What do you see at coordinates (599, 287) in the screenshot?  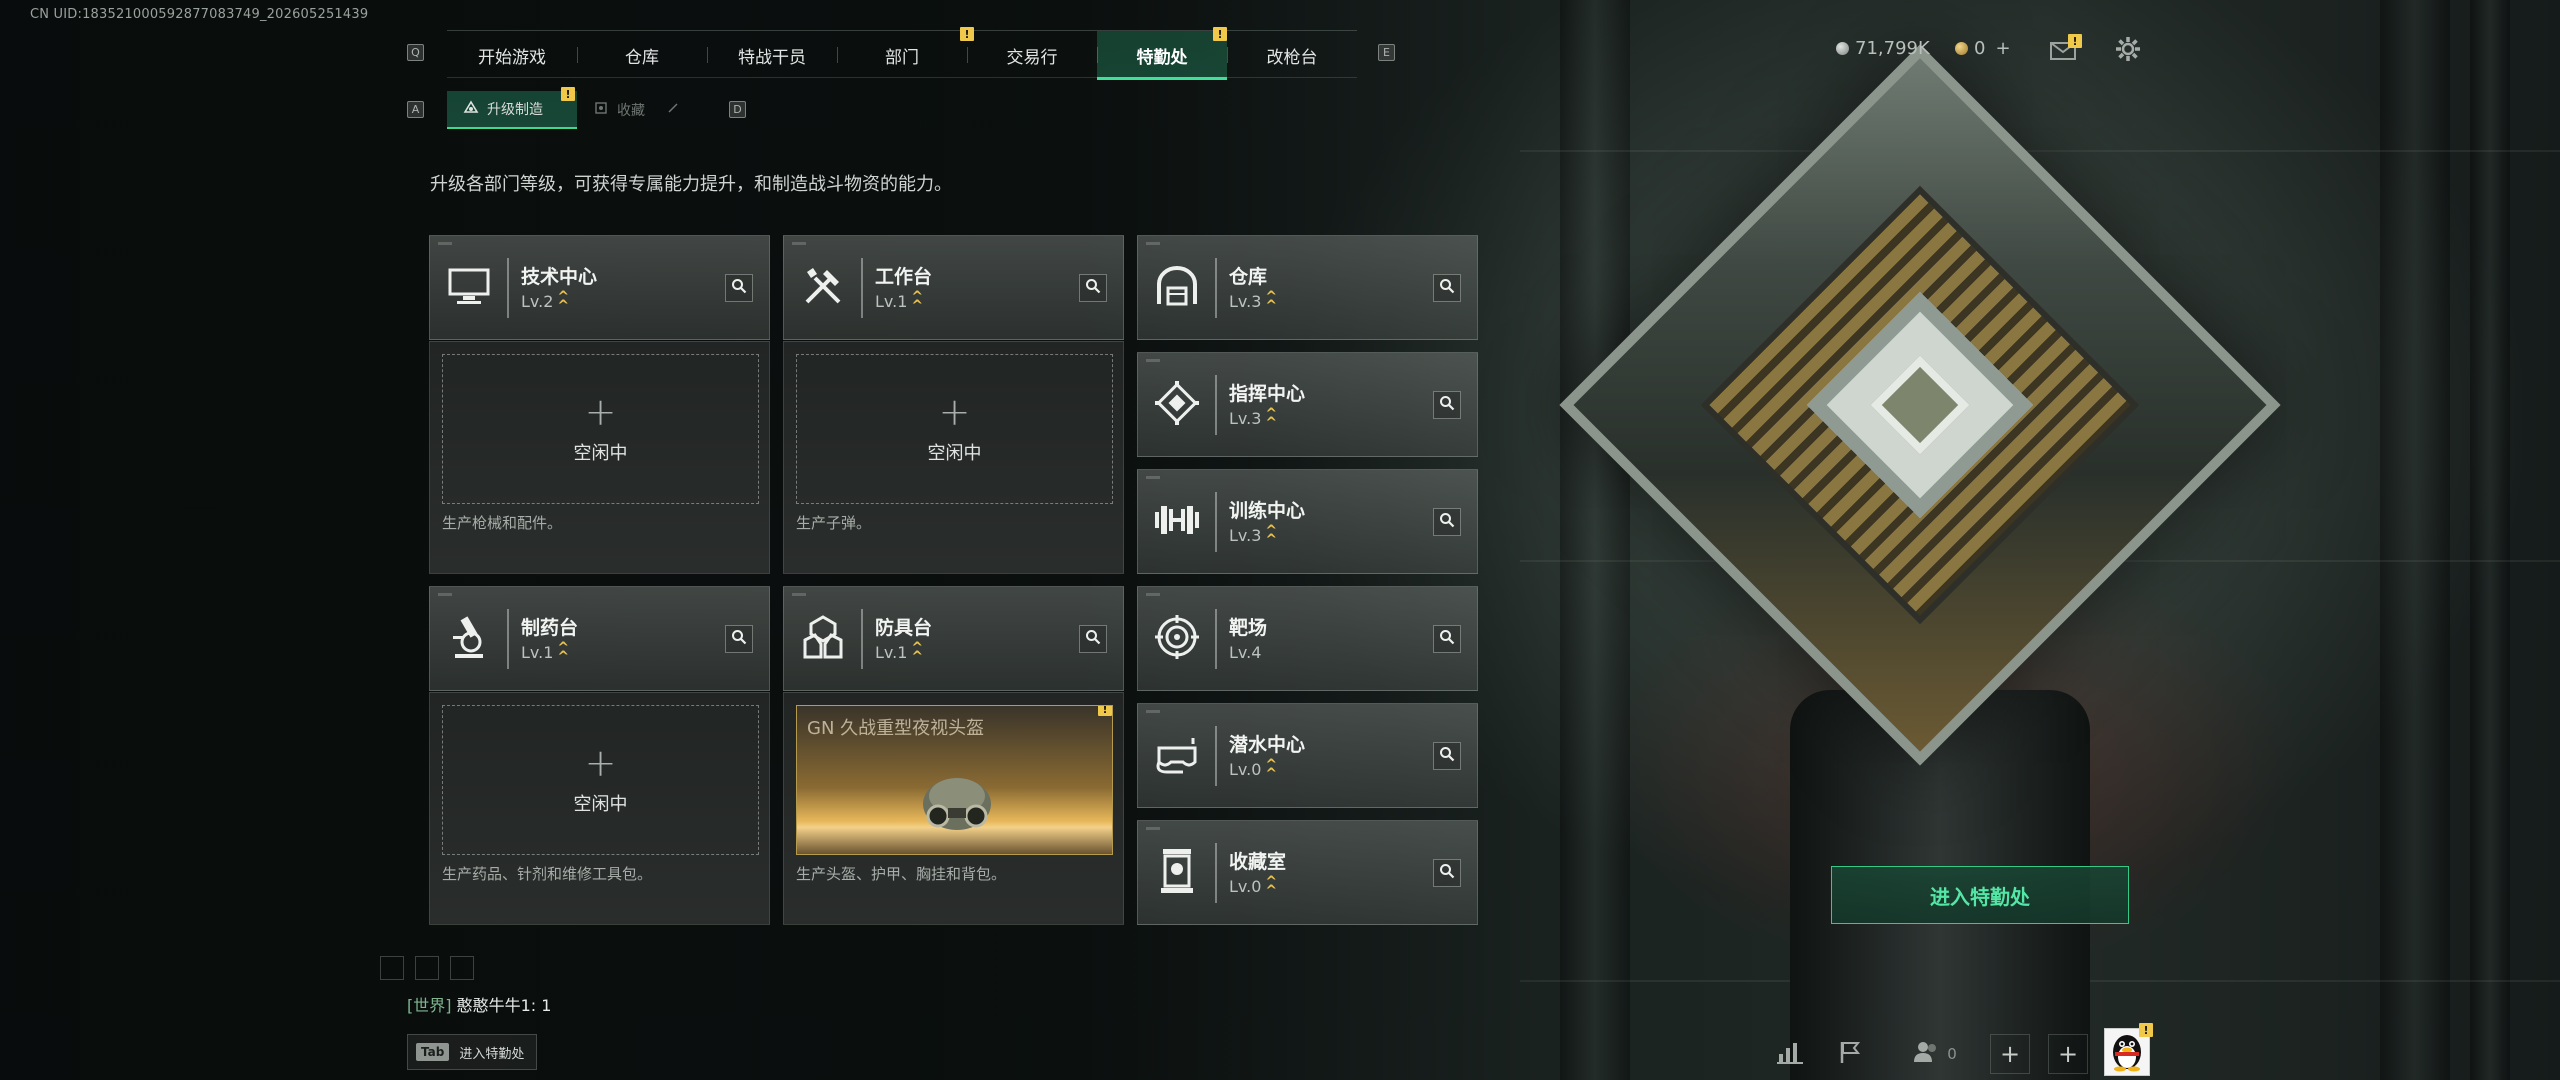 I see `facility-card-tech-center: 技术中心 Lv.2 ^ ^` at bounding box center [599, 287].